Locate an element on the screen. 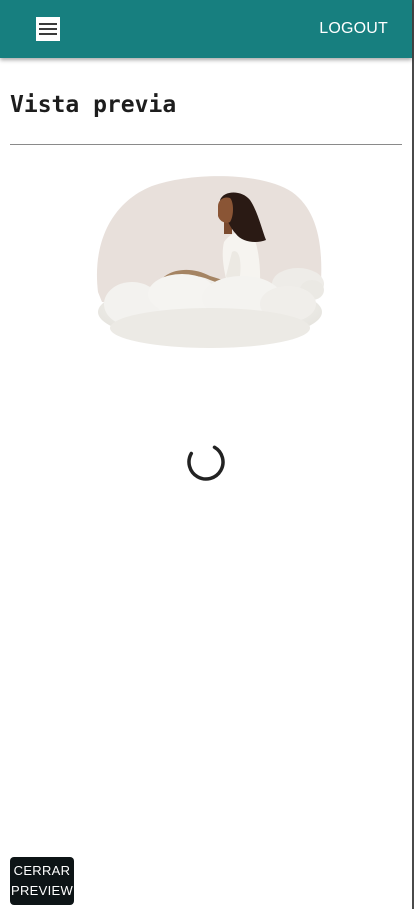  close-preview-button: CERRAR PREVIEW is located at coordinates (42, 881).